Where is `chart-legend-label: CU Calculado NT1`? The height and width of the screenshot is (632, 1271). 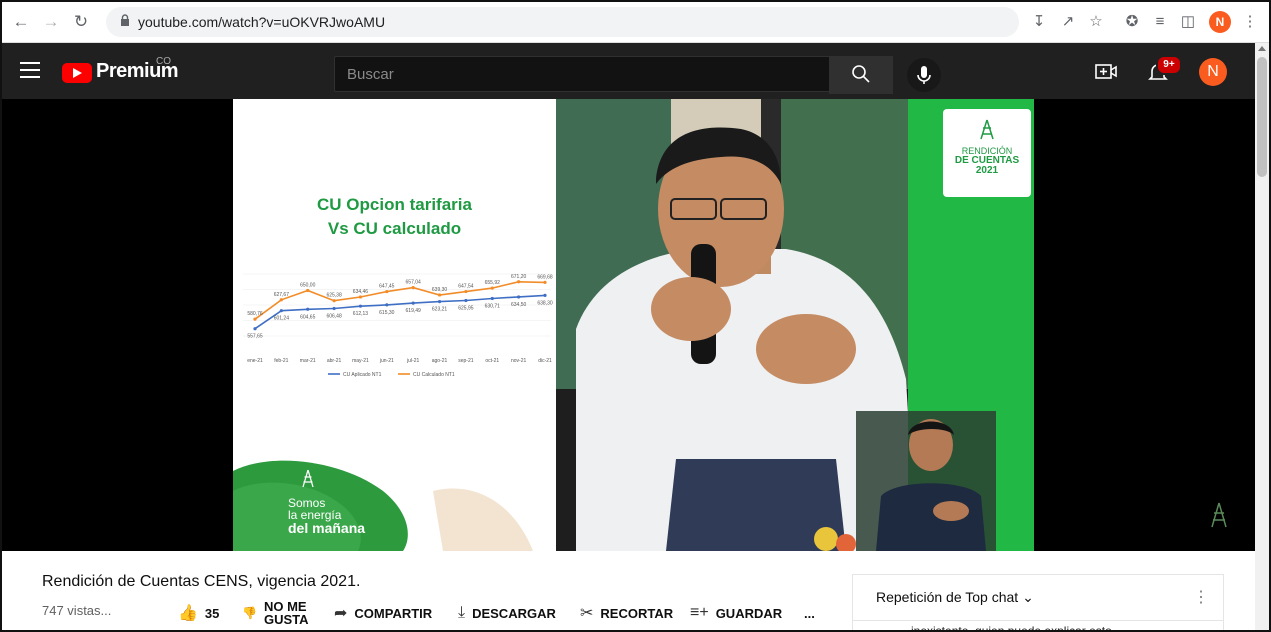 chart-legend-label: CU Calculado NT1 is located at coordinates (434, 375).